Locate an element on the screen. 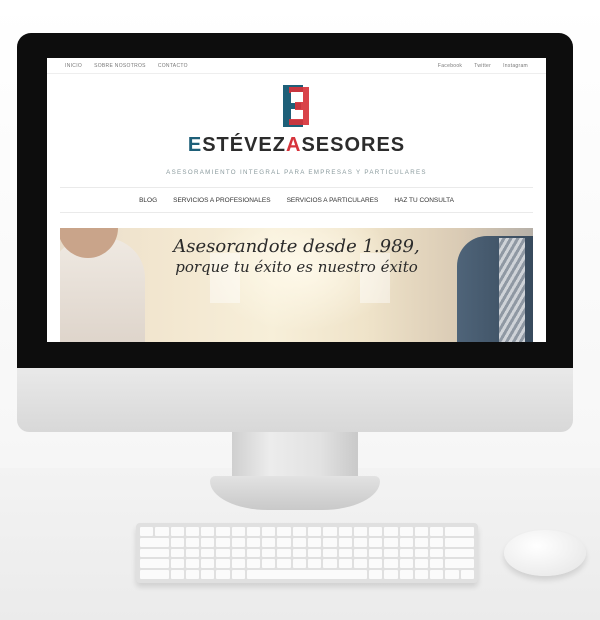  brand-part-stevez: STÉVEZ is located at coordinates (244, 145).